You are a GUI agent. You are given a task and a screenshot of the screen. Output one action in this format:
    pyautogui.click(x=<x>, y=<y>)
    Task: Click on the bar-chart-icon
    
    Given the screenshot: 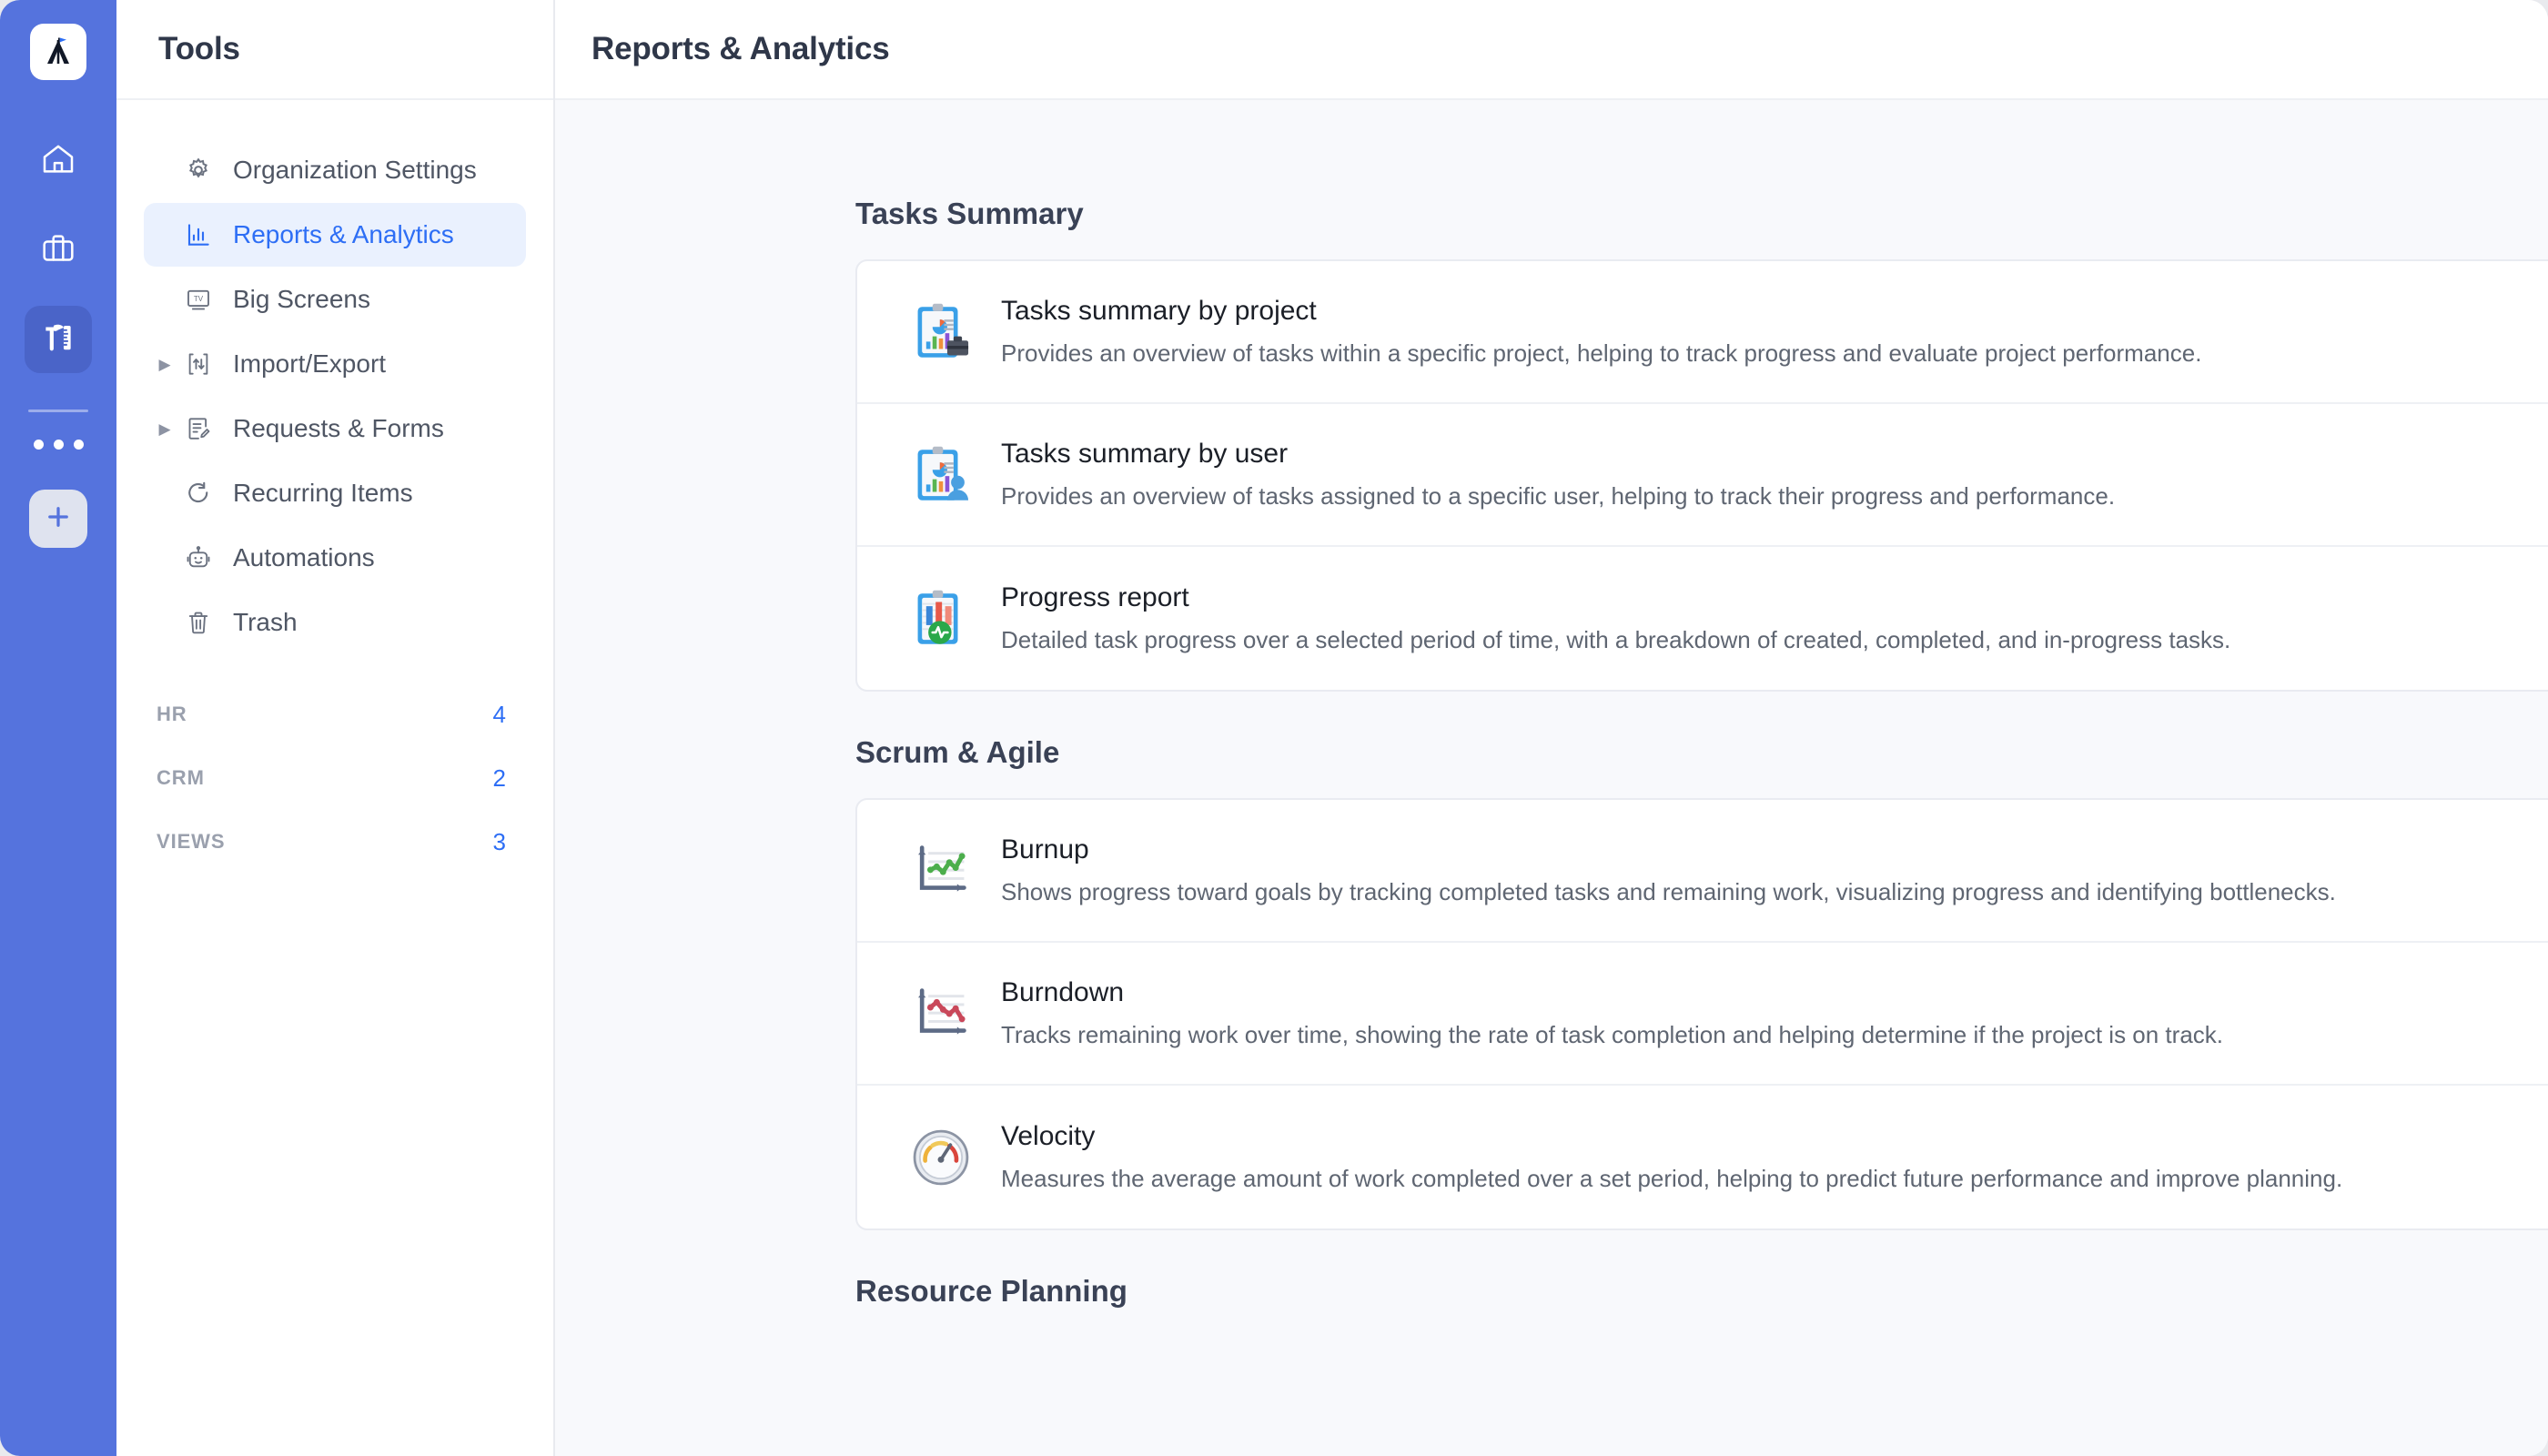 What is the action you would take?
    pyautogui.click(x=199, y=235)
    